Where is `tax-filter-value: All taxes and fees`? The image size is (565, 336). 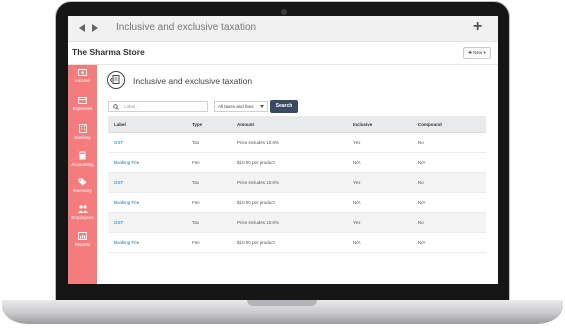 tax-filter-value: All taxes and fees is located at coordinates (236, 106).